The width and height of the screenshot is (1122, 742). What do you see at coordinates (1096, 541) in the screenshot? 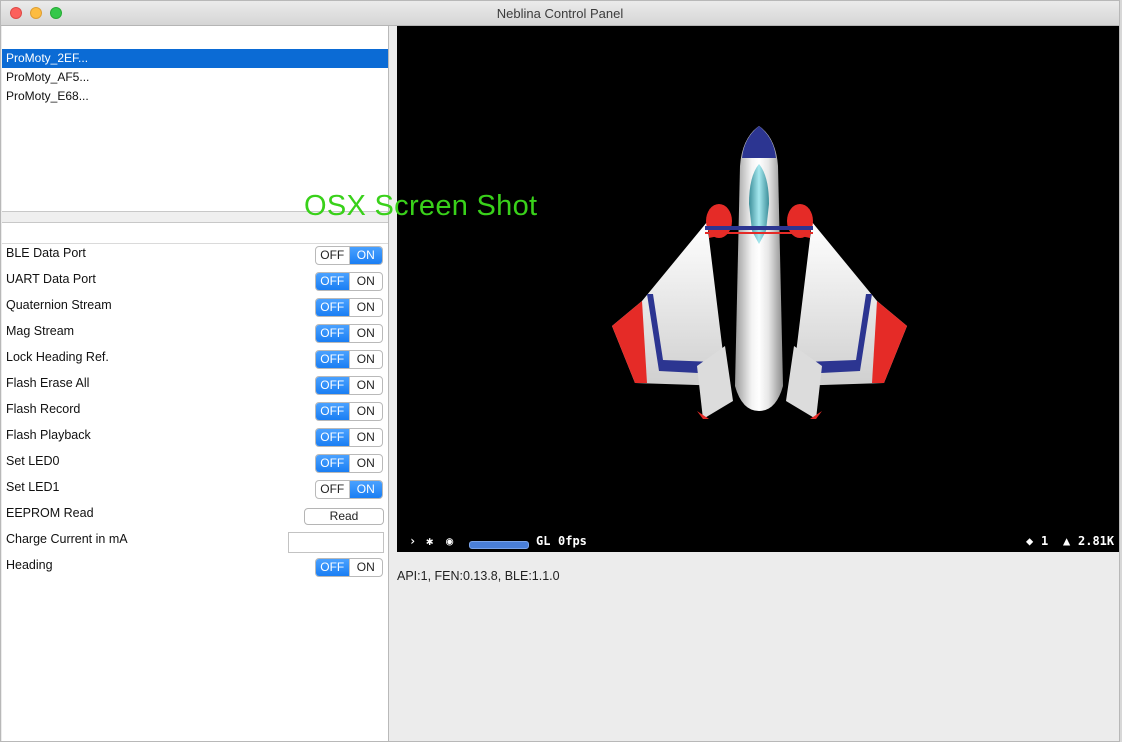
I see `triangle-count: 2.81K` at bounding box center [1096, 541].